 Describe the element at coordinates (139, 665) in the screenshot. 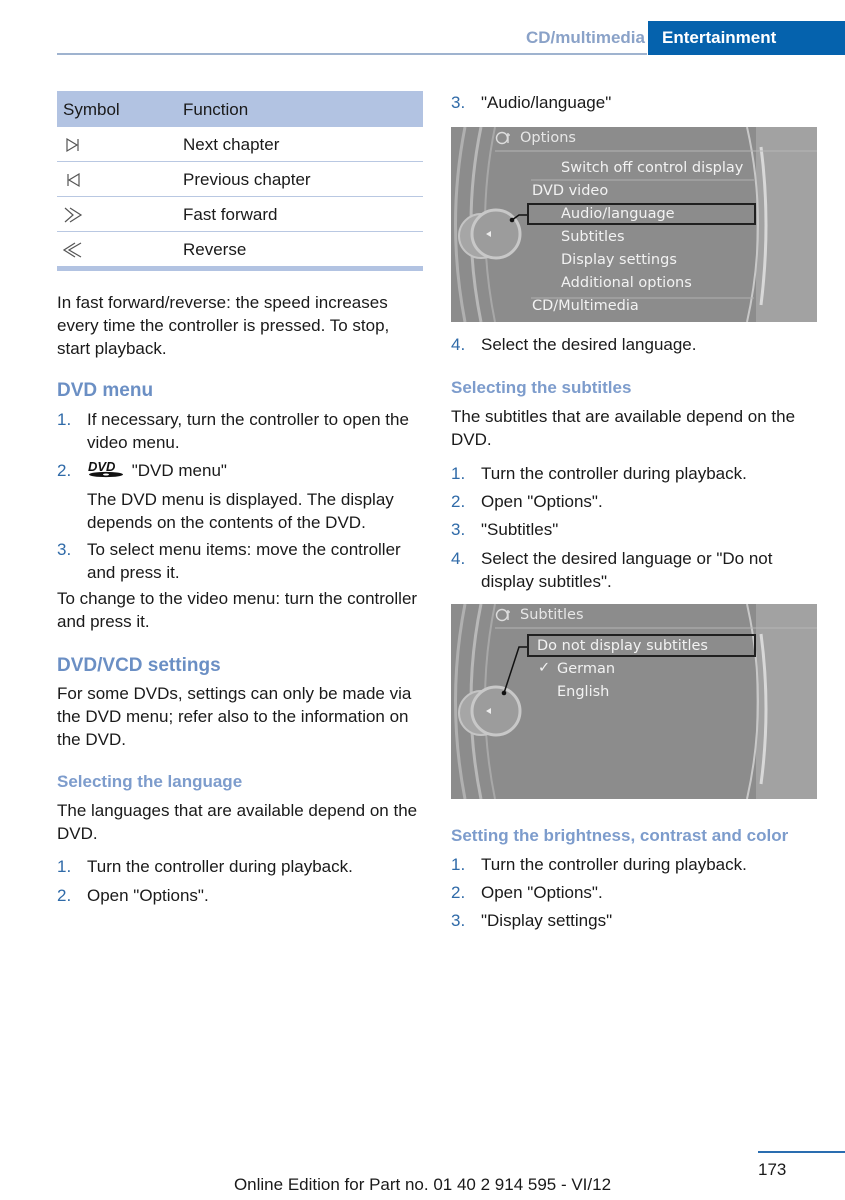

I see `heading-dvd-vcd-settings: DVD/VCD settings` at that location.